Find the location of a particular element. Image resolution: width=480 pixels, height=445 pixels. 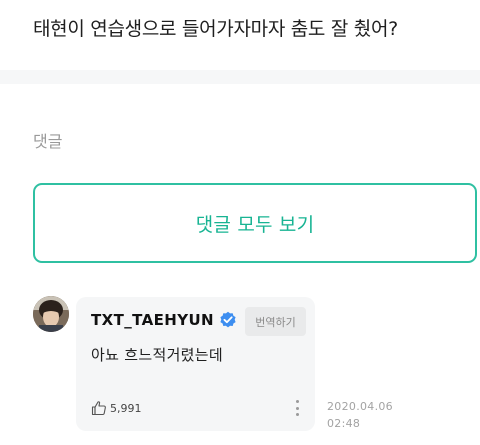

comment-time: 02:48 is located at coordinates (344, 423).